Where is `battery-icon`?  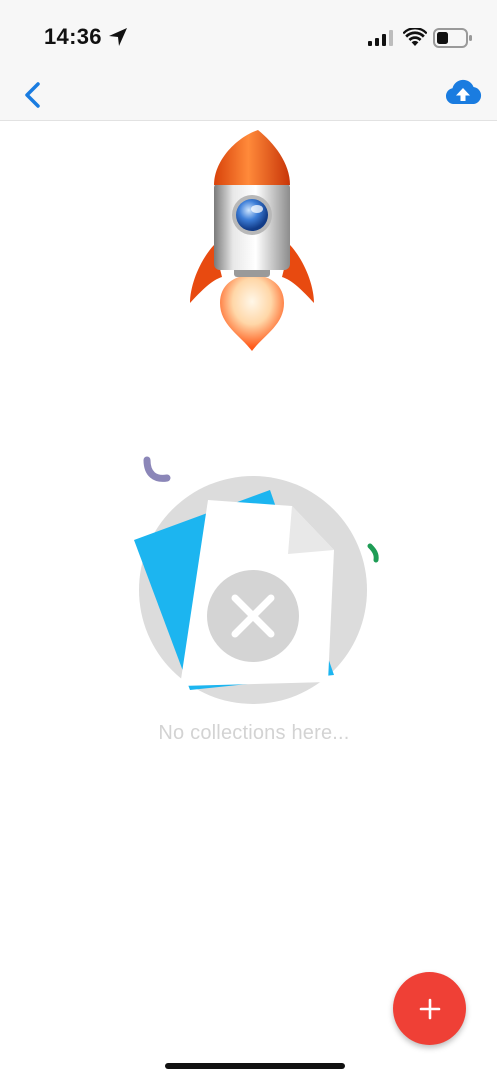 battery-icon is located at coordinates (452, 38).